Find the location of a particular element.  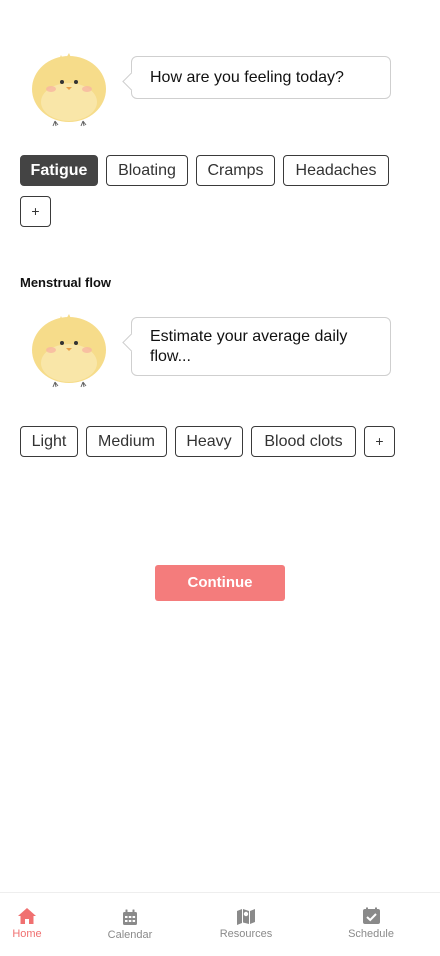

nav-item-schedule: Schedule is located at coordinates (371, 923).